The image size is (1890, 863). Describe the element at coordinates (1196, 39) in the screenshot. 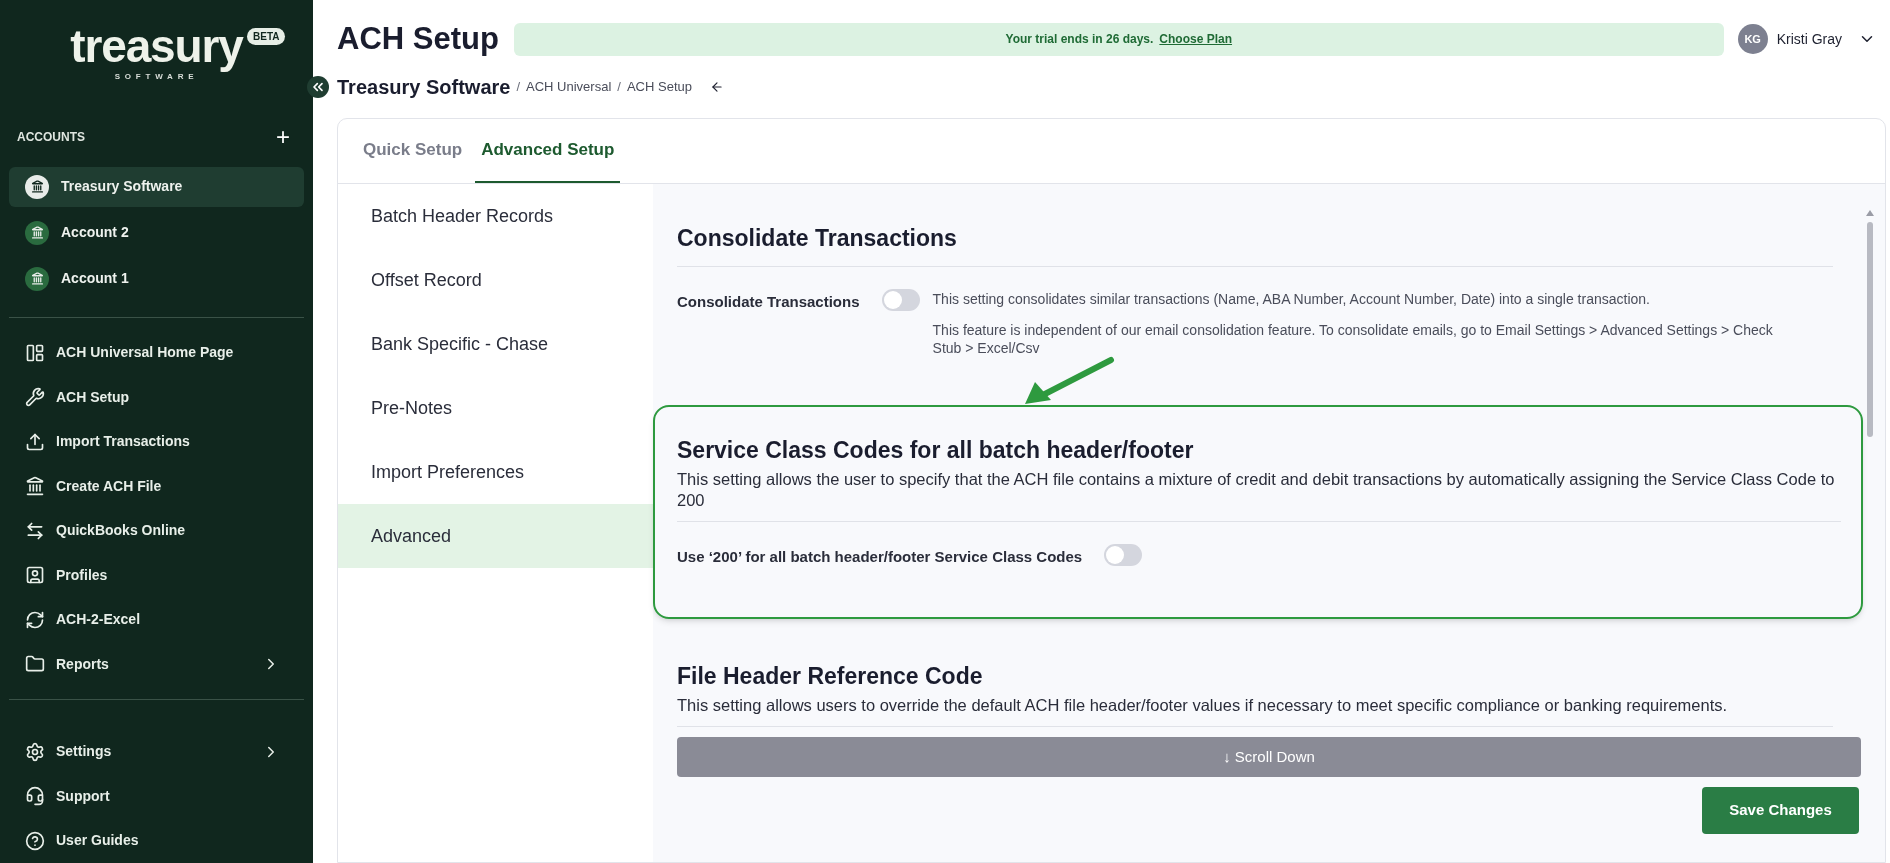

I see `choose-plan-link: Choose Plan` at that location.